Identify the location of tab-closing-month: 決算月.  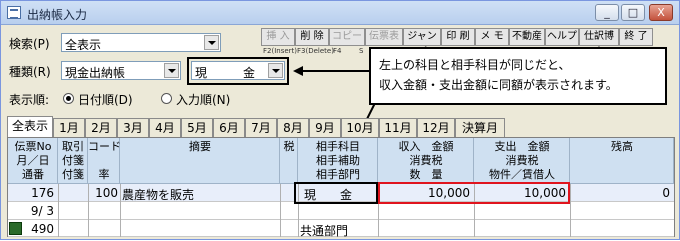
(480, 127).